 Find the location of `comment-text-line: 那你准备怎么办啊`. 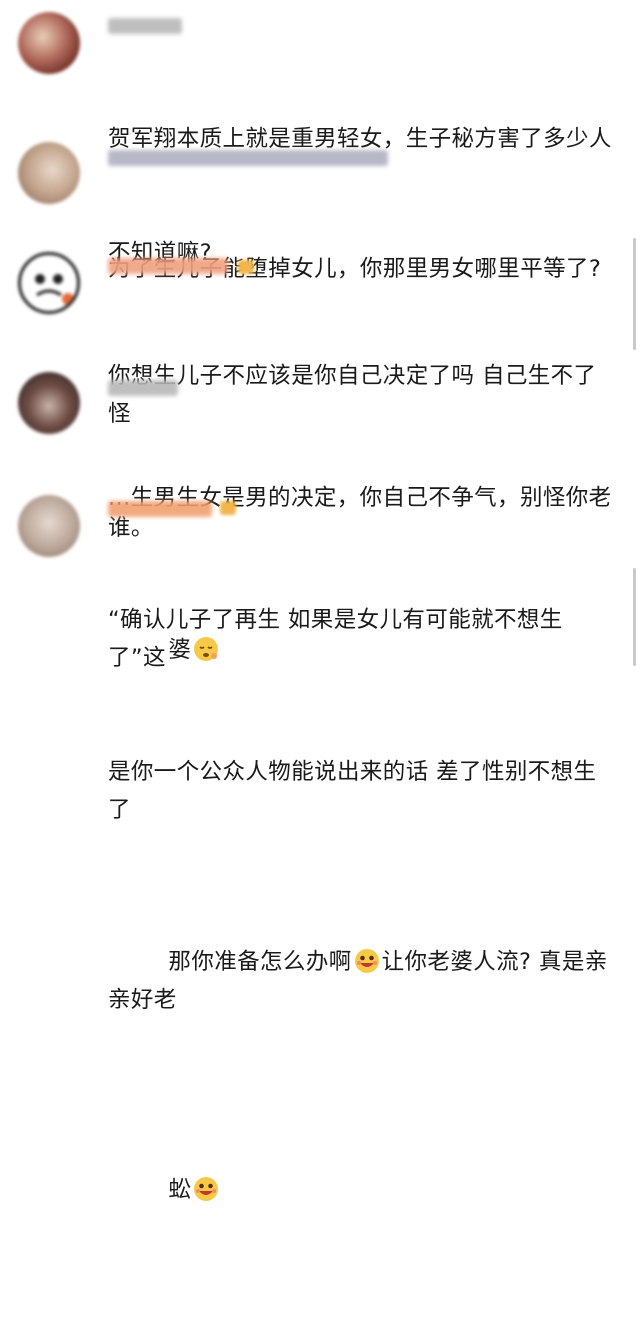

comment-text-line: 那你准备怎么办啊 is located at coordinates (260, 962).